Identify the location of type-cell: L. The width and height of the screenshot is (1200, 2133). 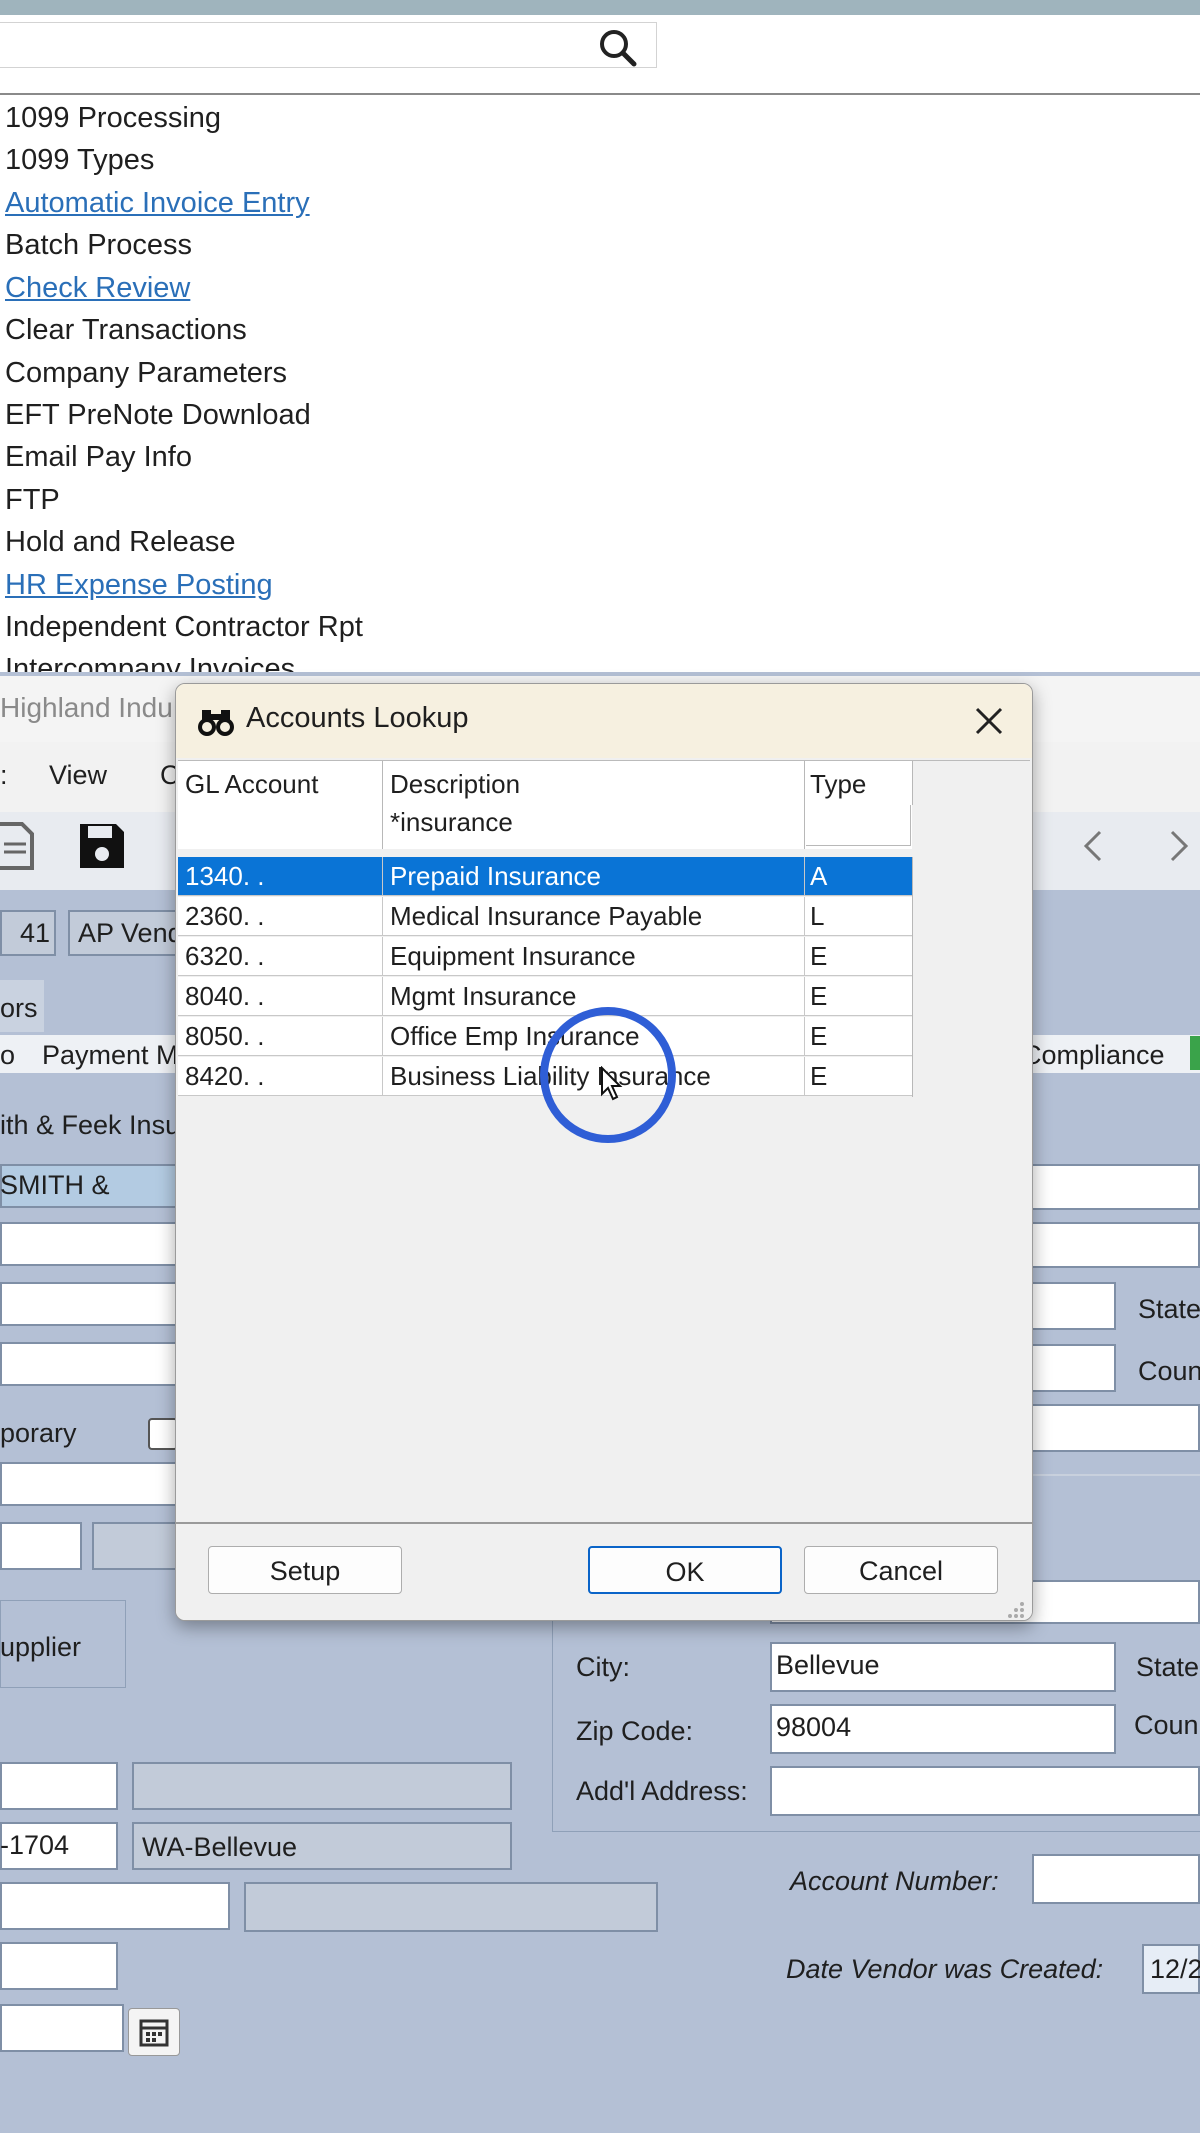
(817, 916).